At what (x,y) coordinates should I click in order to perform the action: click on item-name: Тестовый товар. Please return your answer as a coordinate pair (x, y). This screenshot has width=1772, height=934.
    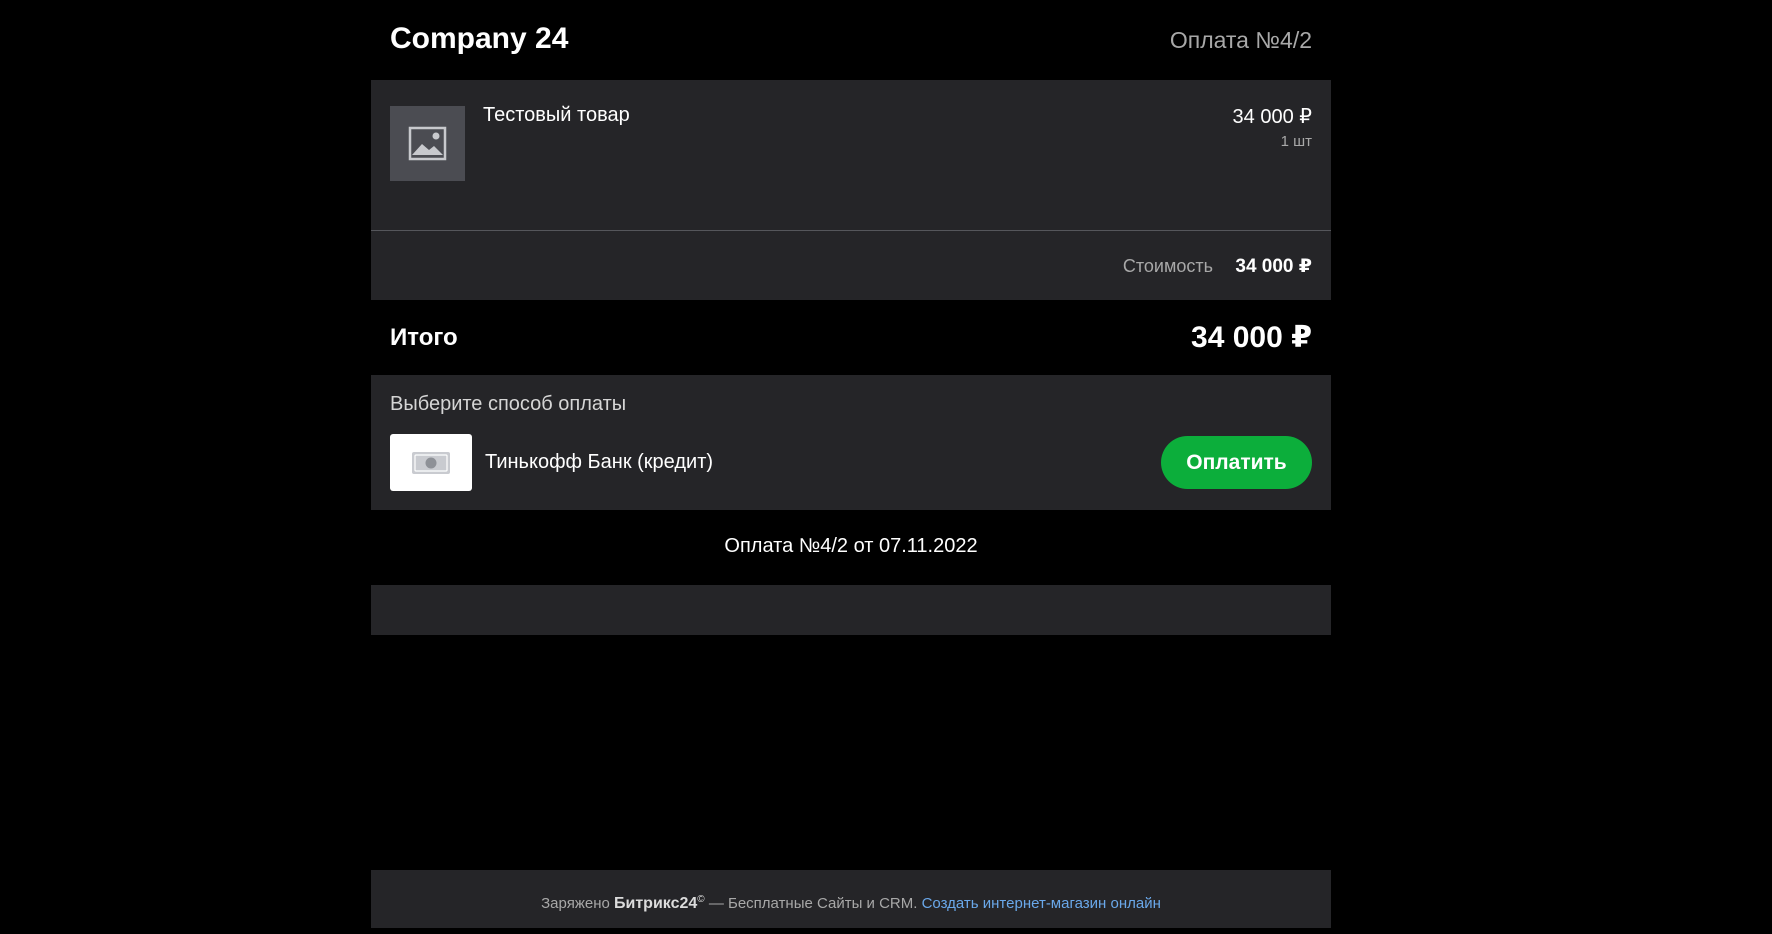
    Looking at the image, I should click on (556, 115).